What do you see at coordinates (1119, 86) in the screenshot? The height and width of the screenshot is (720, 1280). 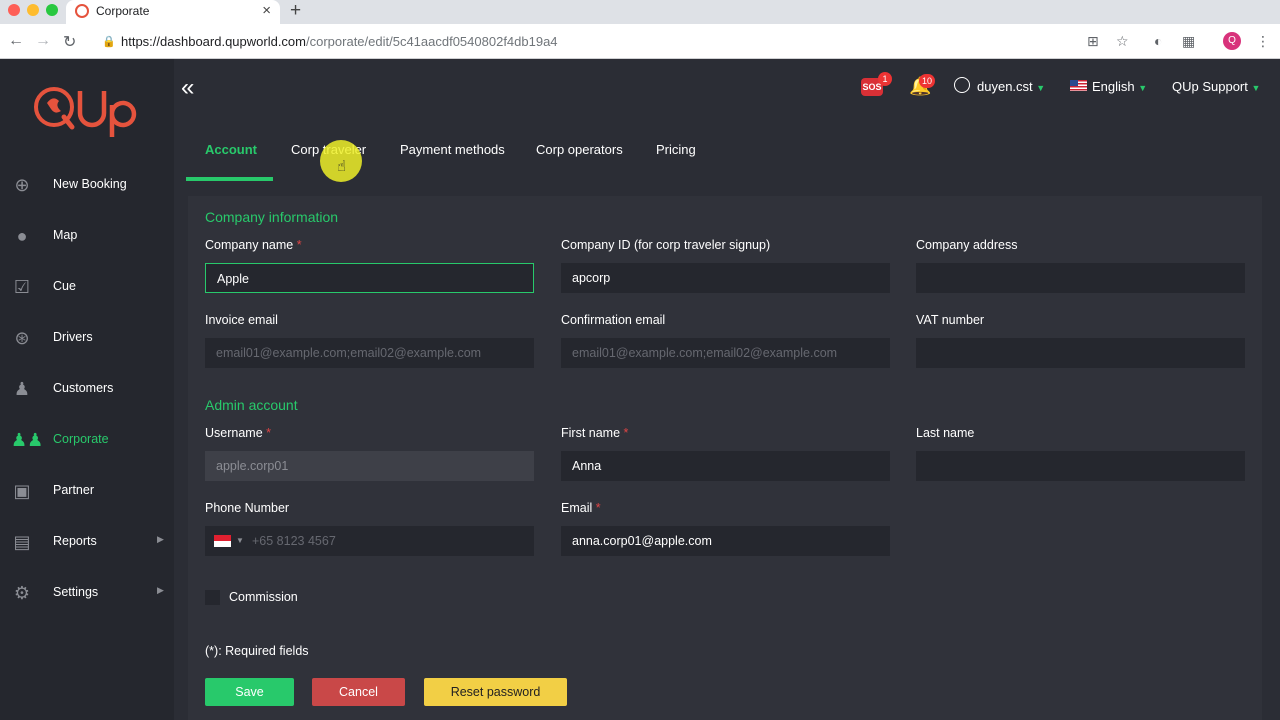 I see `language-selector: English ▼` at bounding box center [1119, 86].